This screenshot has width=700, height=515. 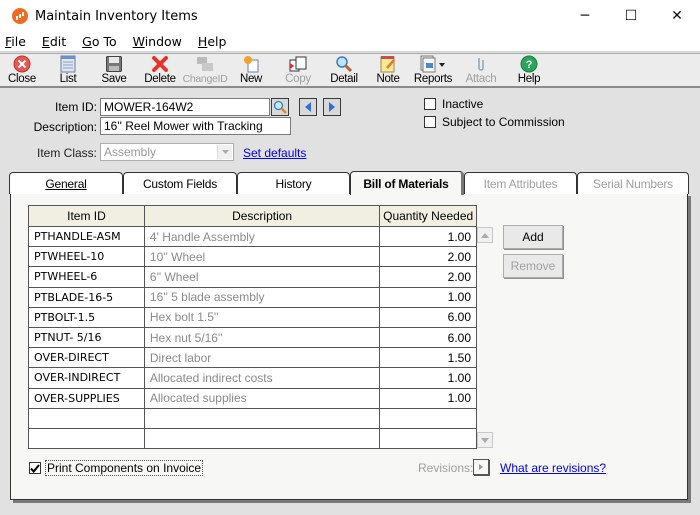 I want to click on table-row: OVER-DIRECT Direct labor 1.50, so click(x=252, y=358).